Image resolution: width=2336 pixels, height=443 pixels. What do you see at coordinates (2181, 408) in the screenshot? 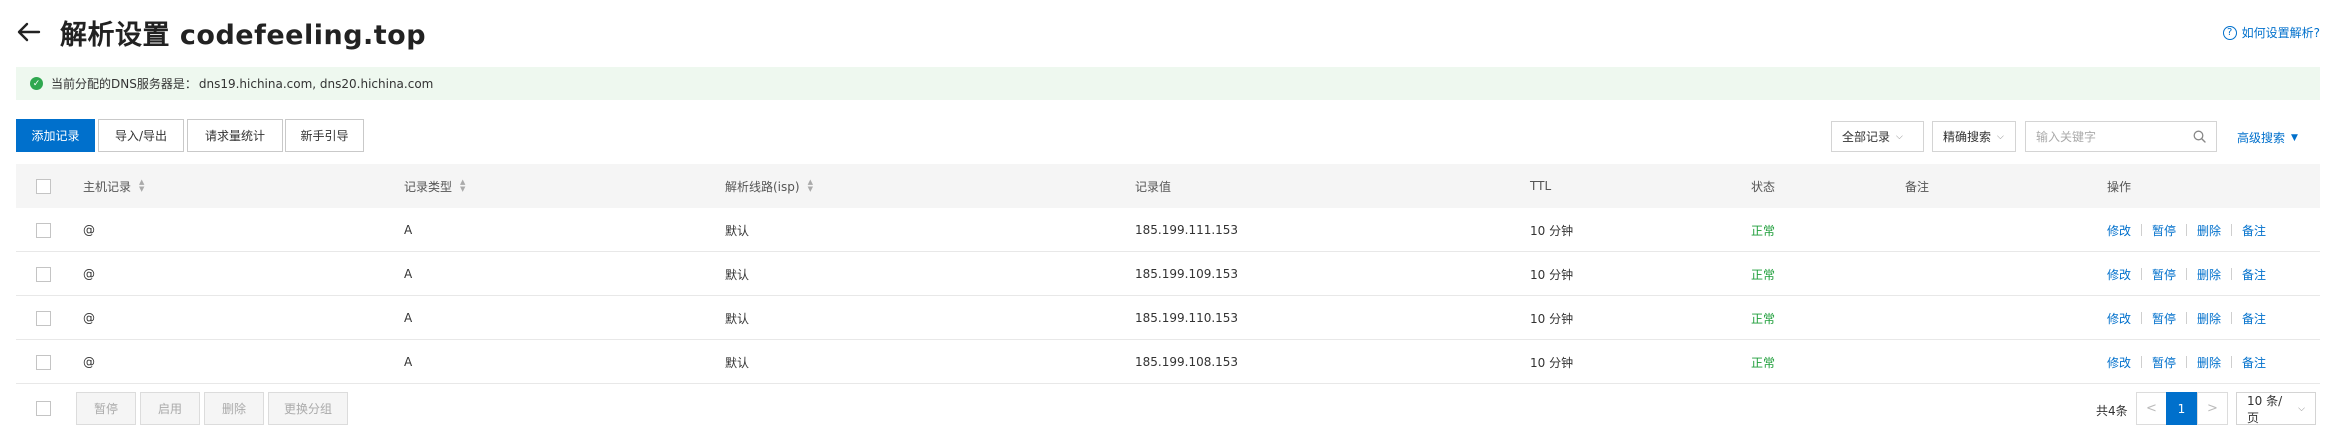
I see `page-1-button: 1` at bounding box center [2181, 408].